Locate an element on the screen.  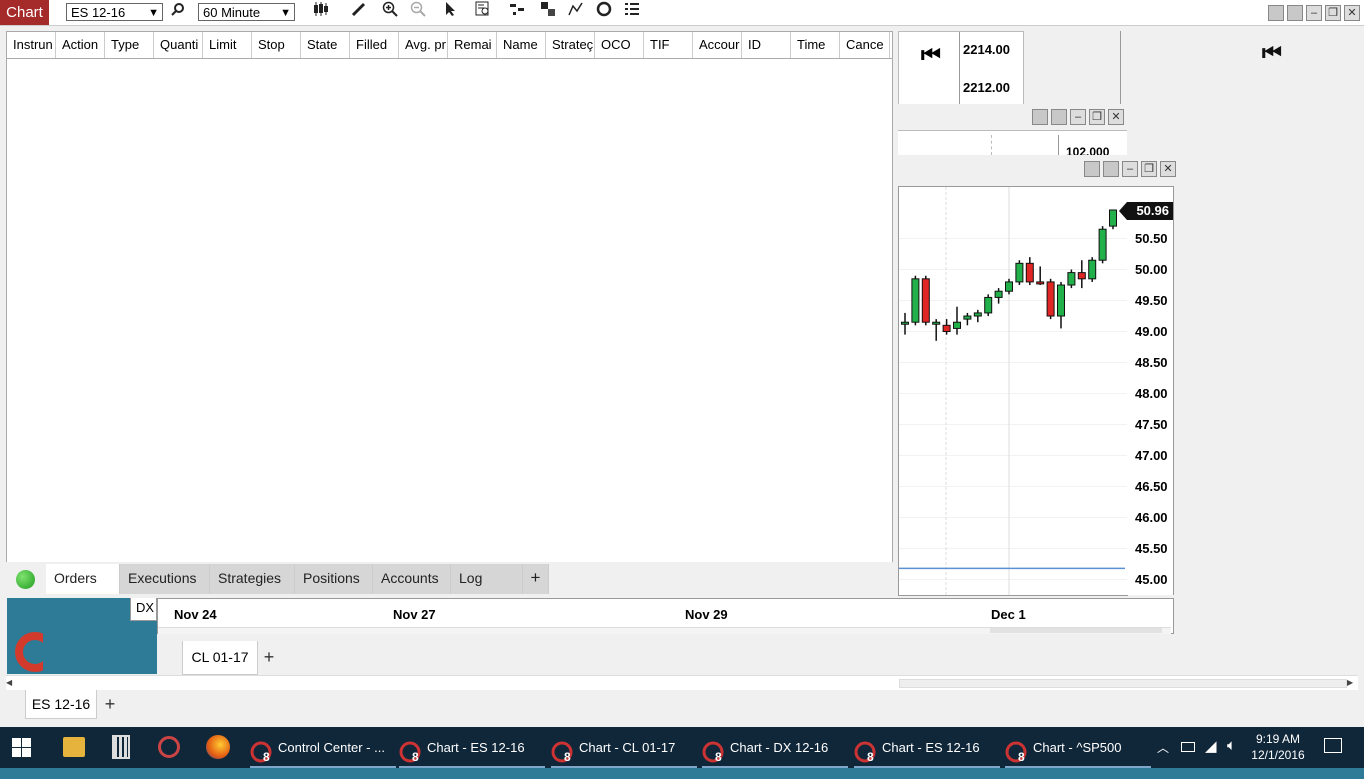
instrument-selector: ES 12-16 ▼ is located at coordinates (114, 12).